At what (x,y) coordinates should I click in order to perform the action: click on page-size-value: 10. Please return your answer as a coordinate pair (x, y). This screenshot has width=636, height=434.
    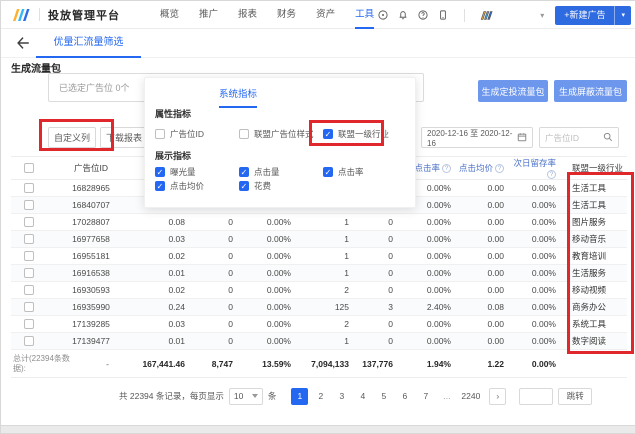
    Looking at the image, I should click on (238, 396).